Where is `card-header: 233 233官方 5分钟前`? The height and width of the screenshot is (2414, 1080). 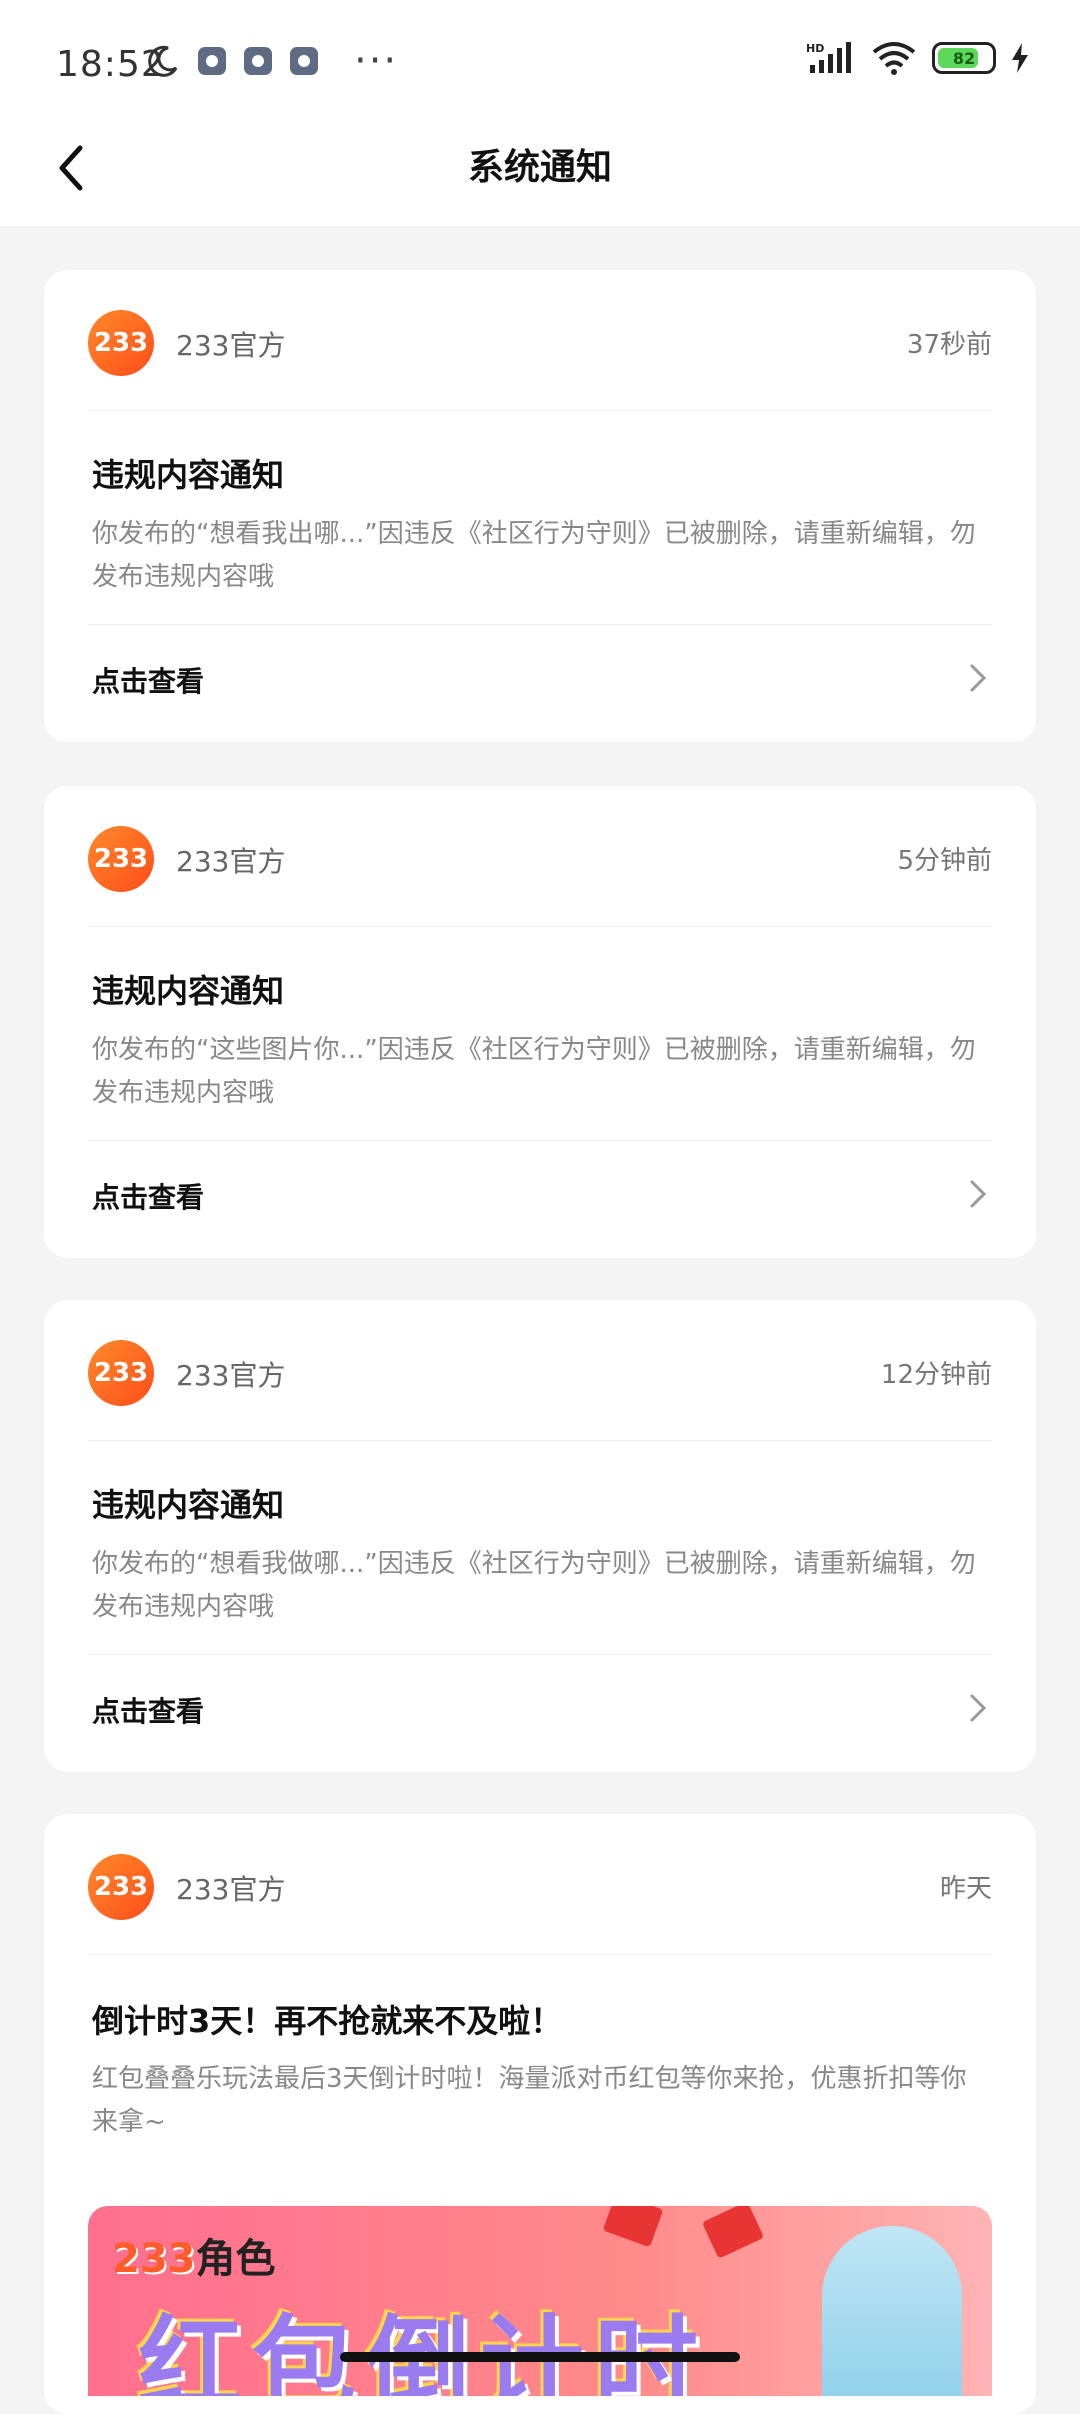 card-header: 233 233官方 5分钟前 is located at coordinates (540, 859).